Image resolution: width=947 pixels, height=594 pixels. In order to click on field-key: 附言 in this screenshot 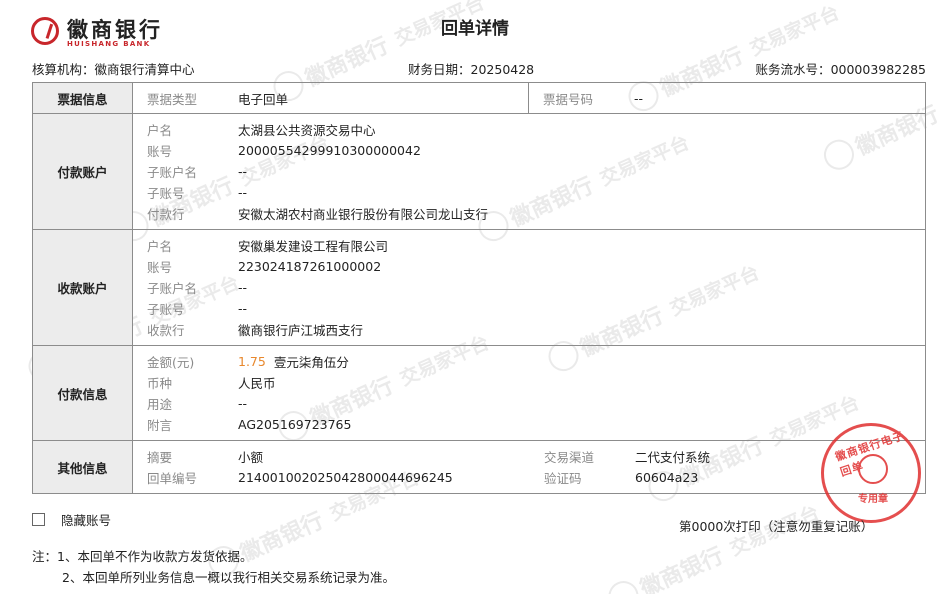, I will do `click(160, 425)`.